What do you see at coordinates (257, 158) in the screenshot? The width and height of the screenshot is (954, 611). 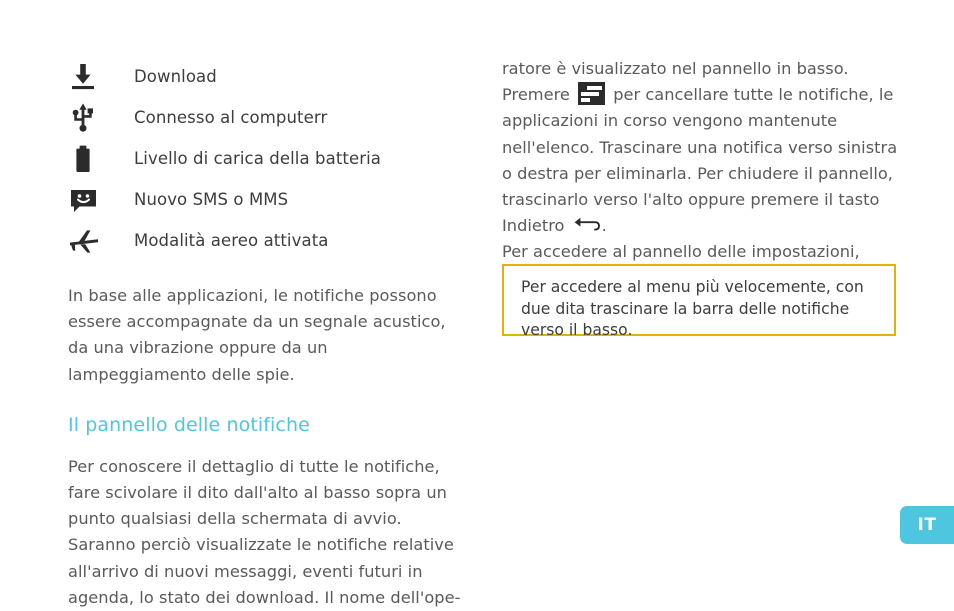 I see `icon-legend-label: Livello di carica della batteria` at bounding box center [257, 158].